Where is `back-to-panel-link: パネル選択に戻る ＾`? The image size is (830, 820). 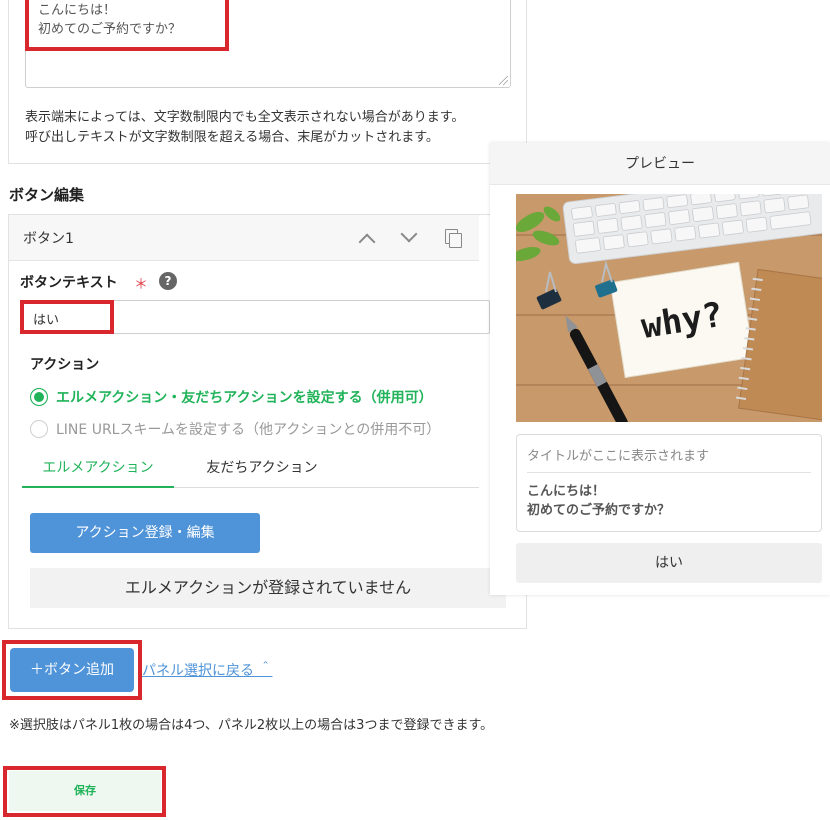 back-to-panel-link: パネル選択に戻る ＾ is located at coordinates (207, 670).